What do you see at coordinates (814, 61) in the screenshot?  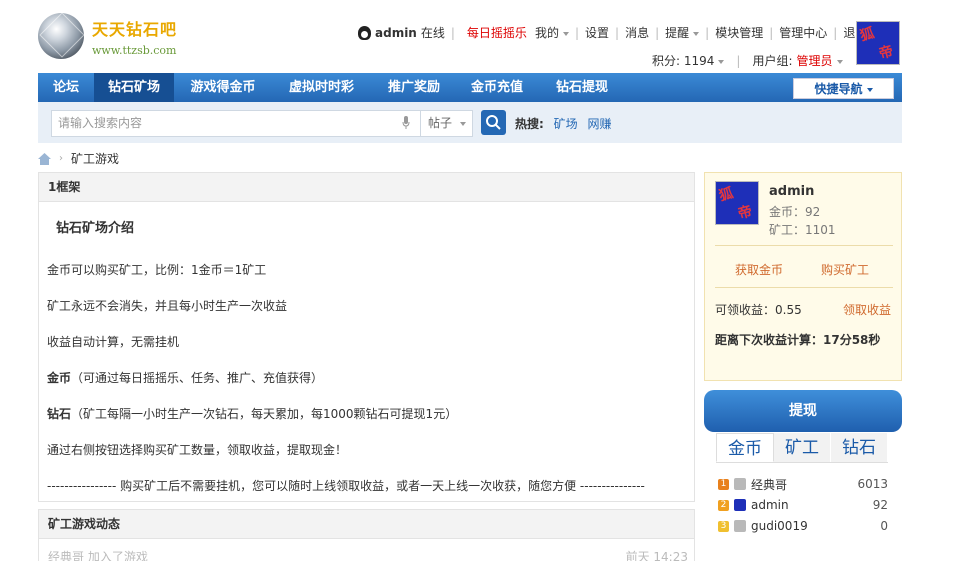 I see `user-group-value: 管理员` at bounding box center [814, 61].